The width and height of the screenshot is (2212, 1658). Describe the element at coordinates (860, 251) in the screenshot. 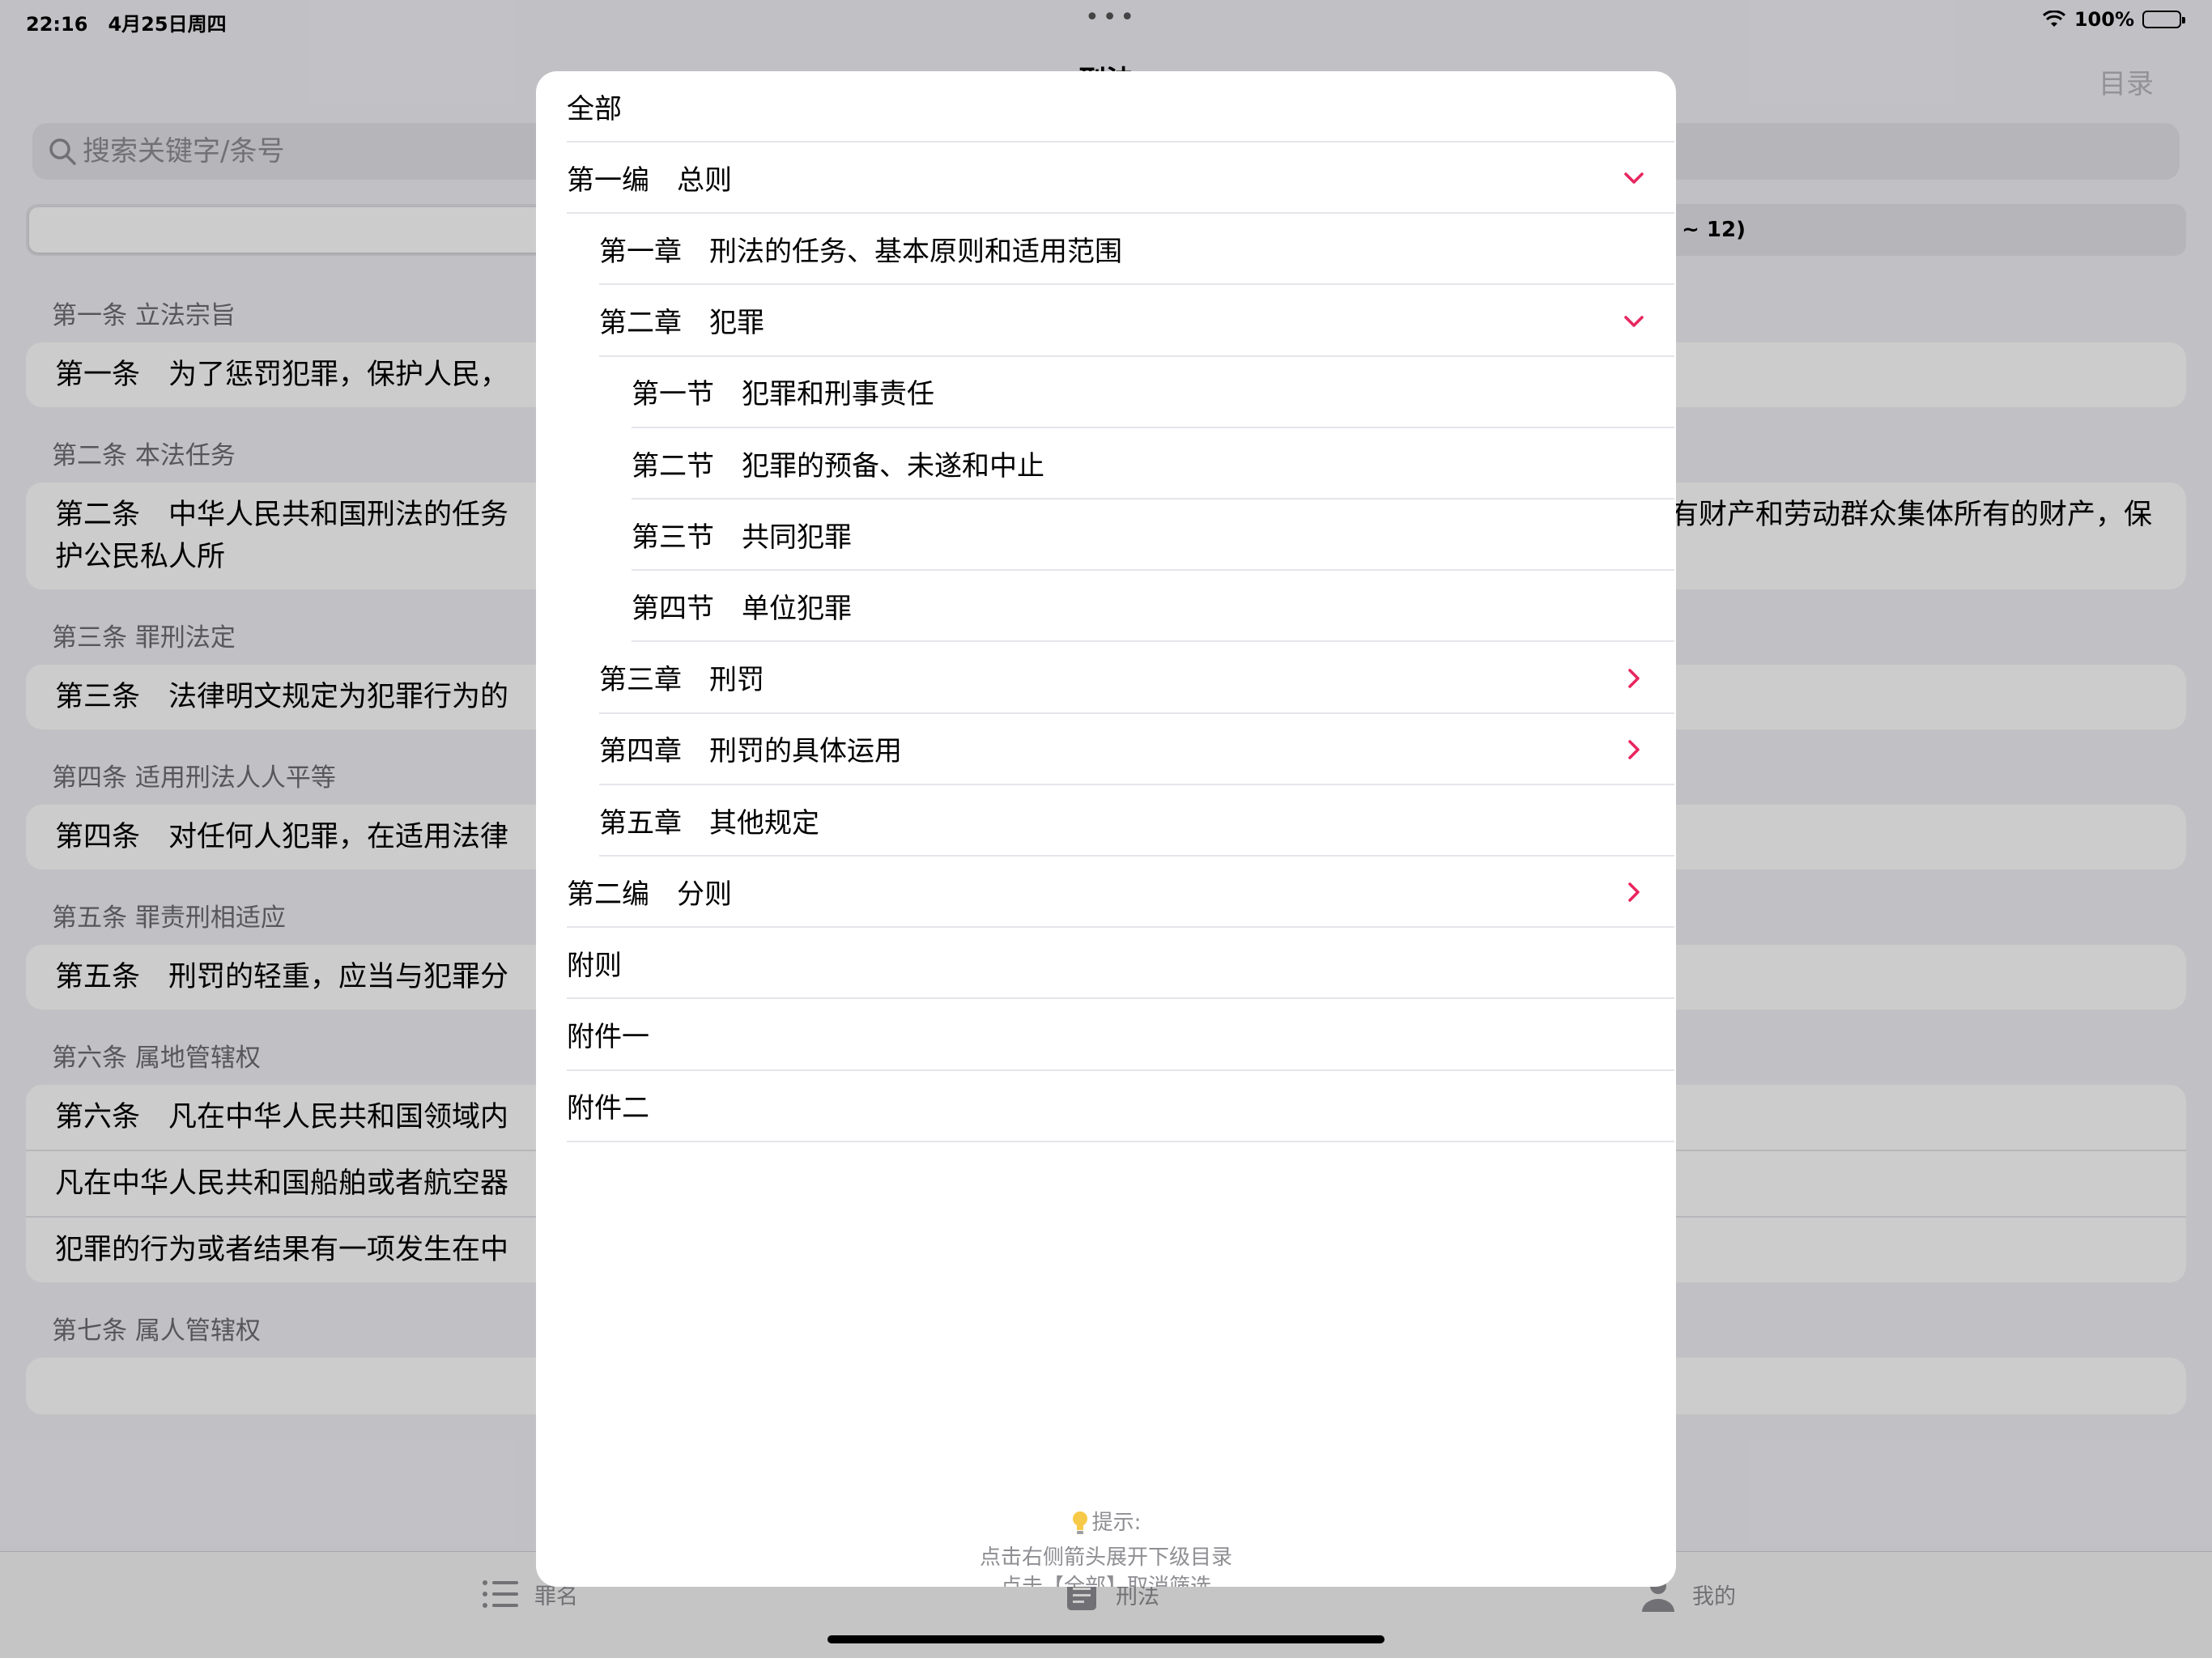

I see `toc-item-label: 第一章 刑法的任务、基本原则和适用范围` at that location.